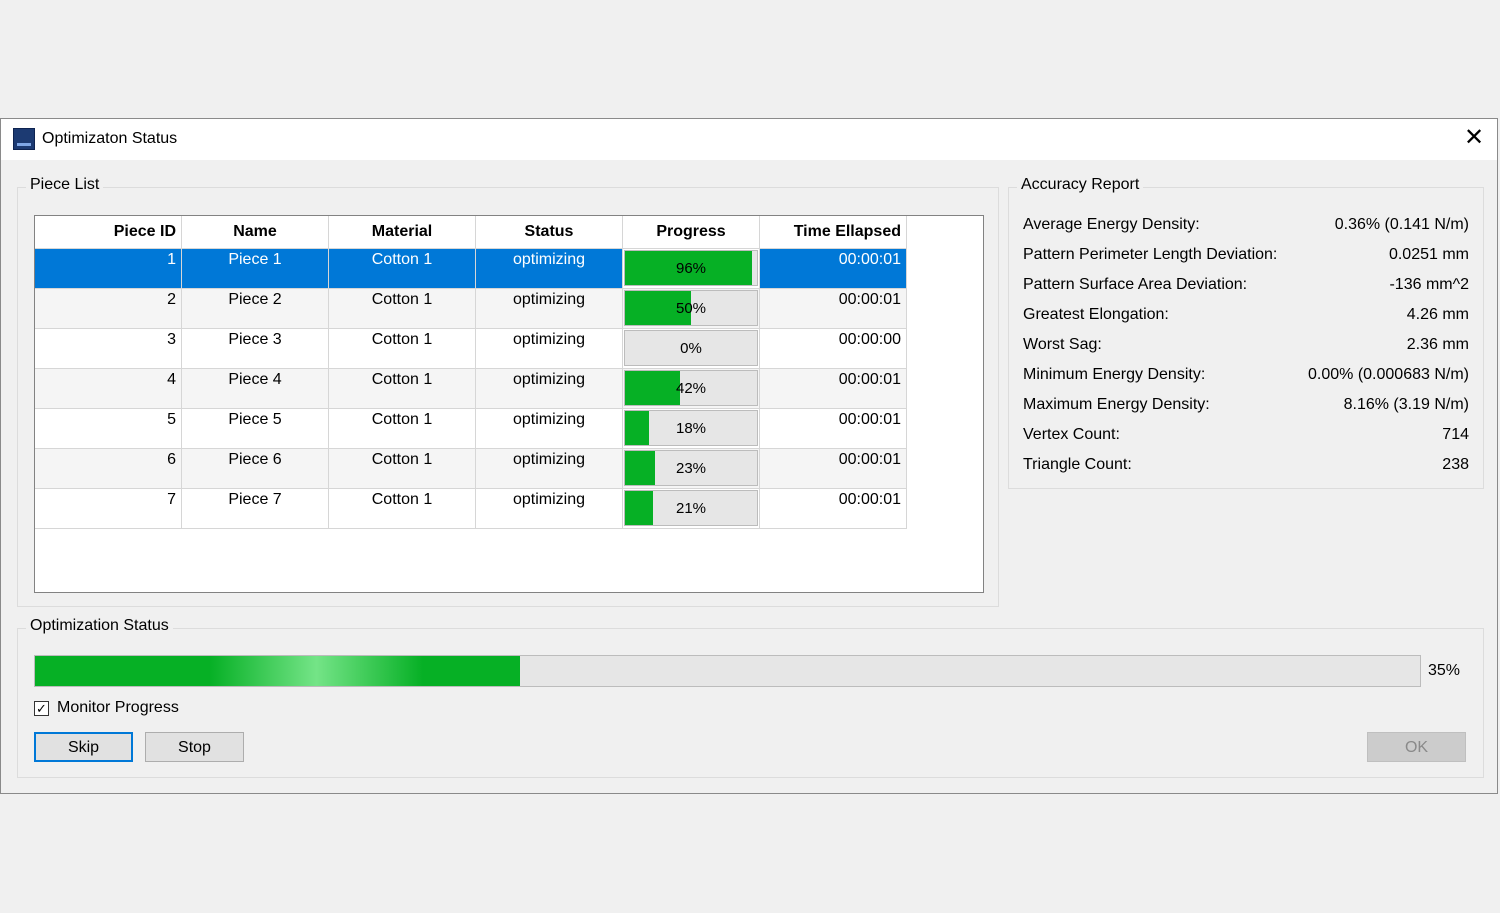 This screenshot has height=913, width=1500. Describe the element at coordinates (1116, 404) in the screenshot. I see `accuracy-label: Maximum Energy Density:` at that location.